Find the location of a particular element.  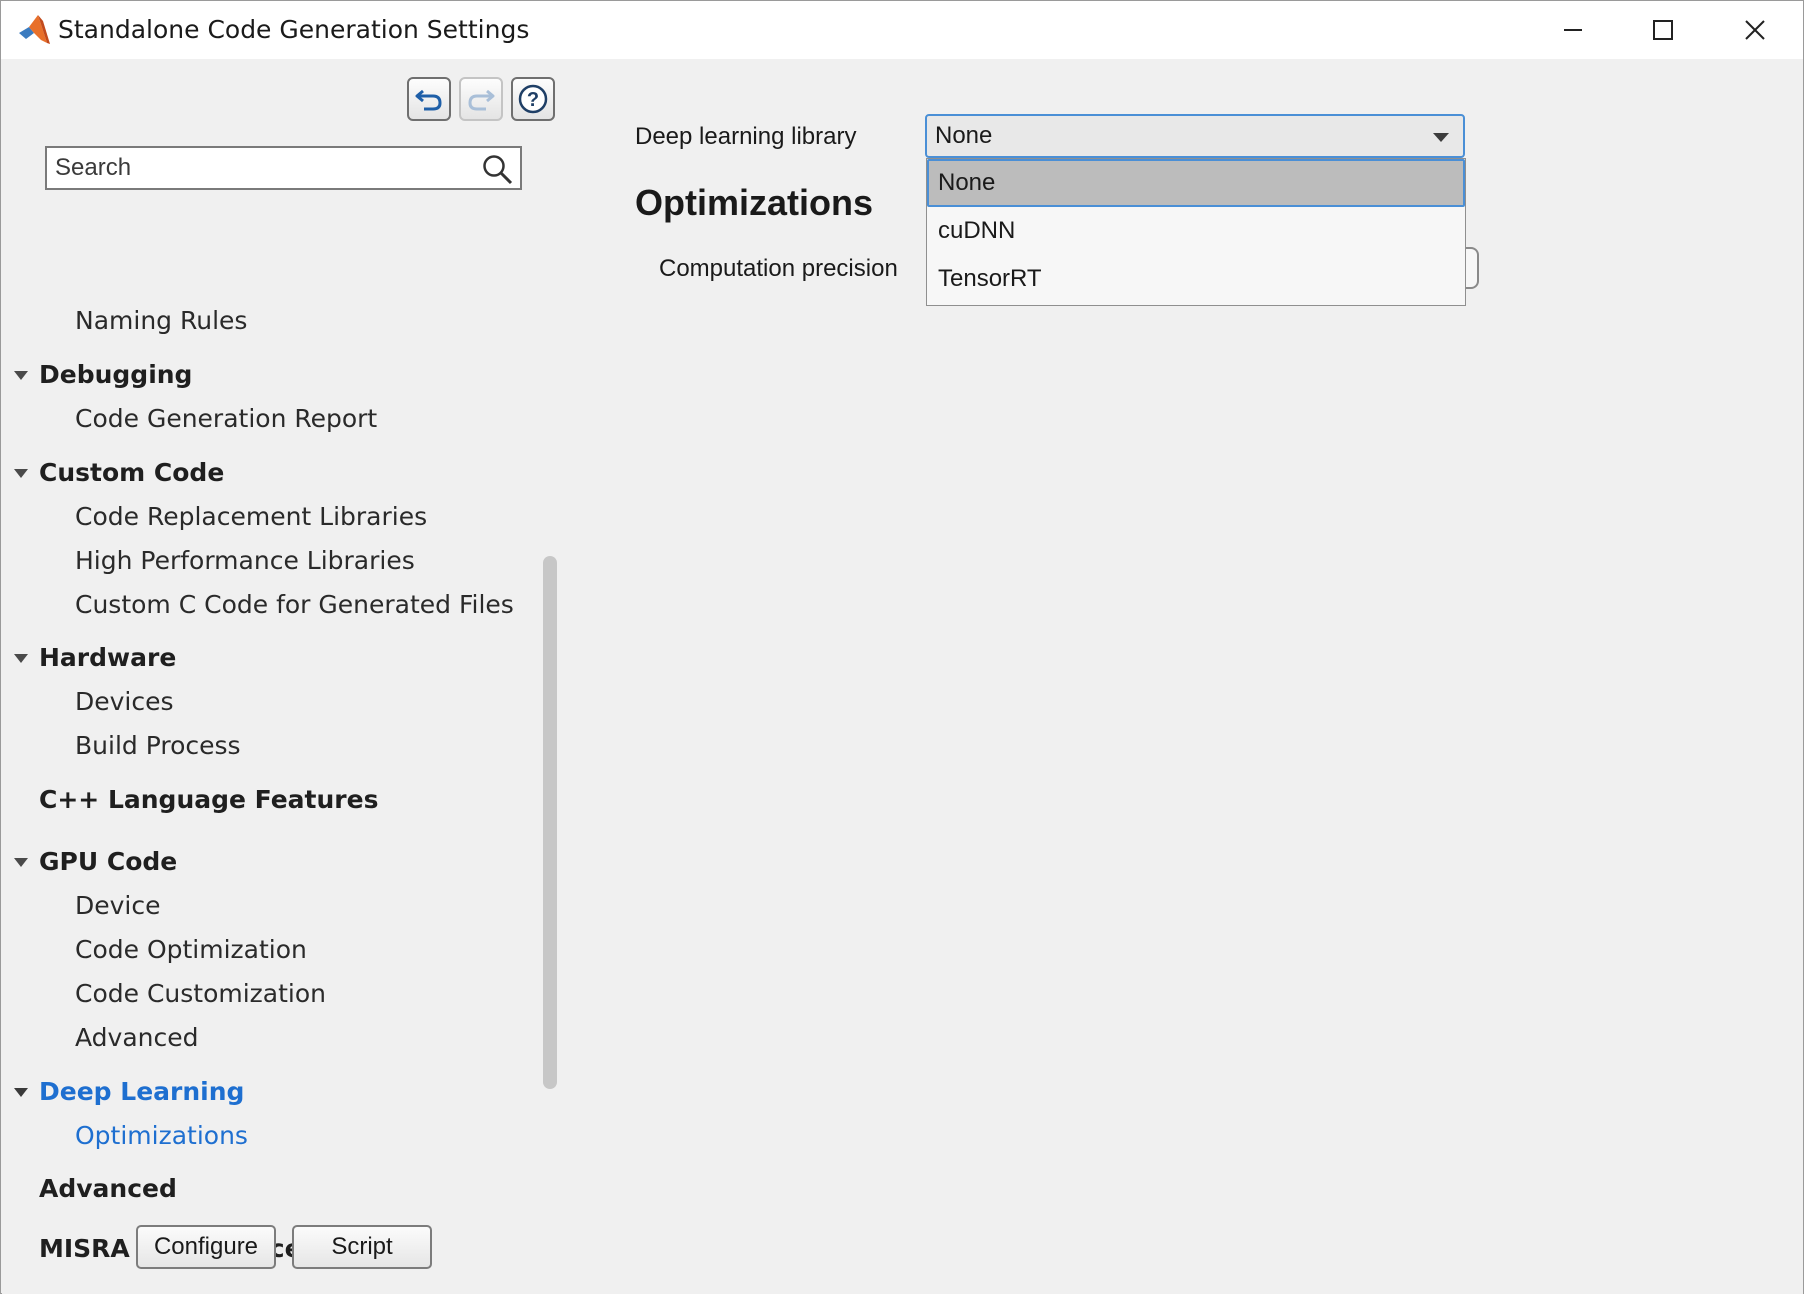

option-label: None is located at coordinates (967, 182).